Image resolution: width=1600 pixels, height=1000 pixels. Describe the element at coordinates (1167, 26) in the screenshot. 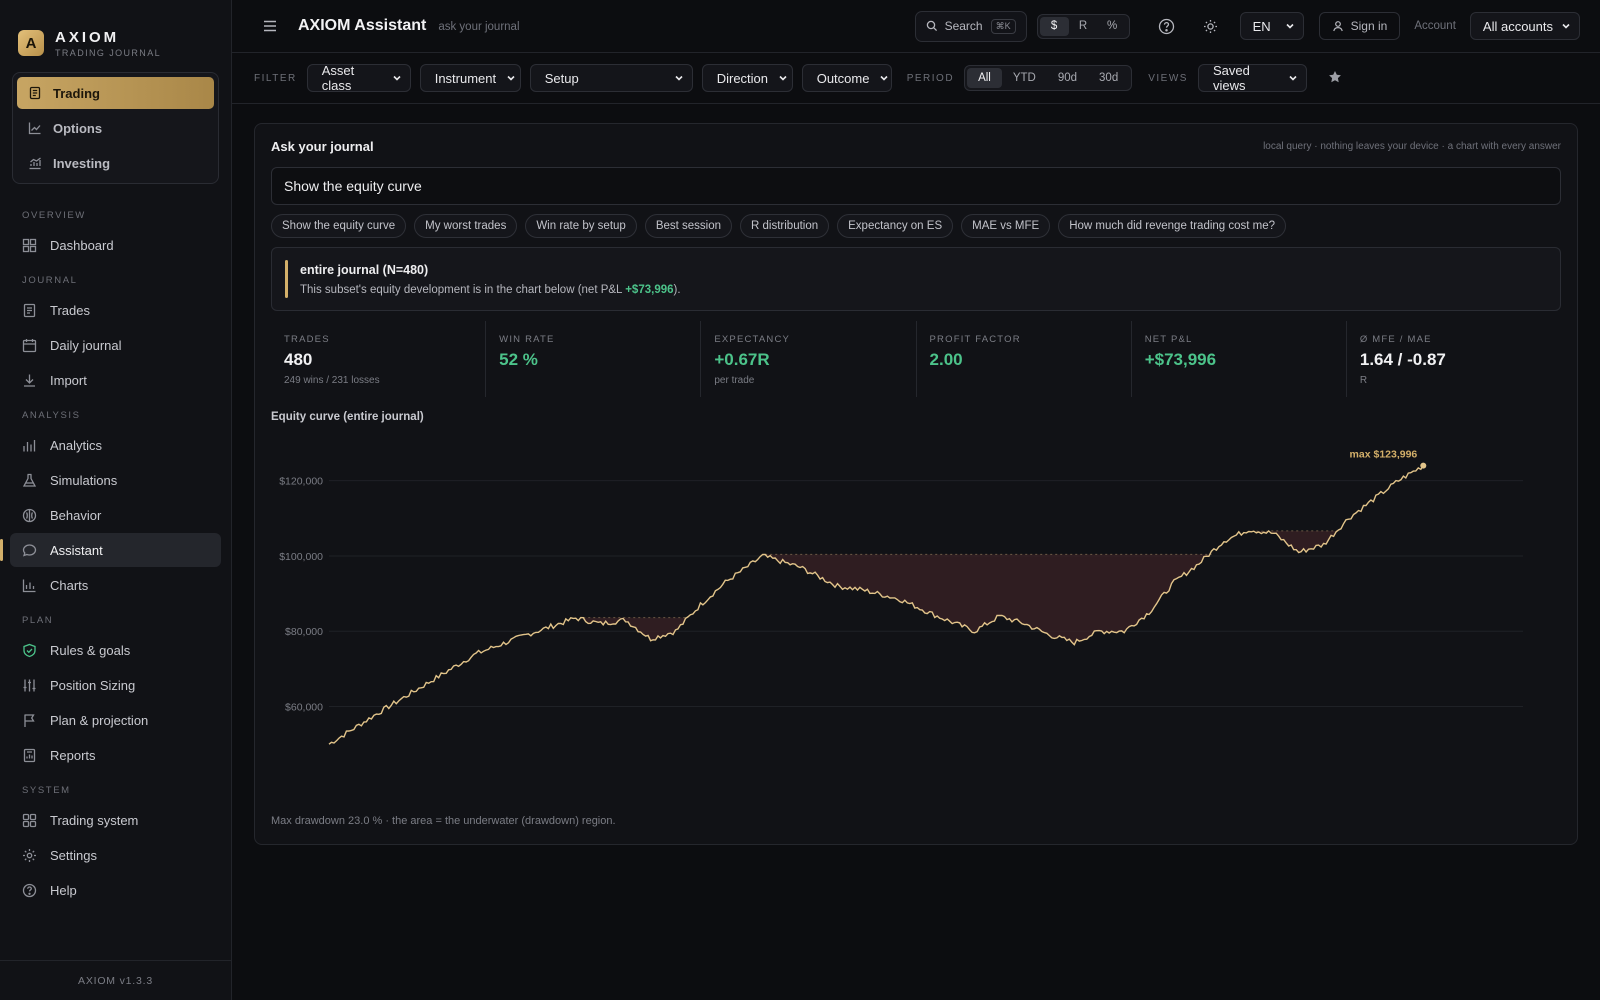

I see `help-icon` at that location.